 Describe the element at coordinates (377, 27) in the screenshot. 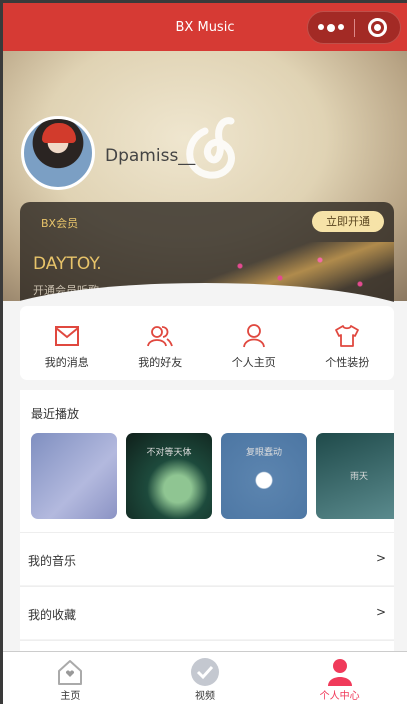

I see `target-icon` at that location.